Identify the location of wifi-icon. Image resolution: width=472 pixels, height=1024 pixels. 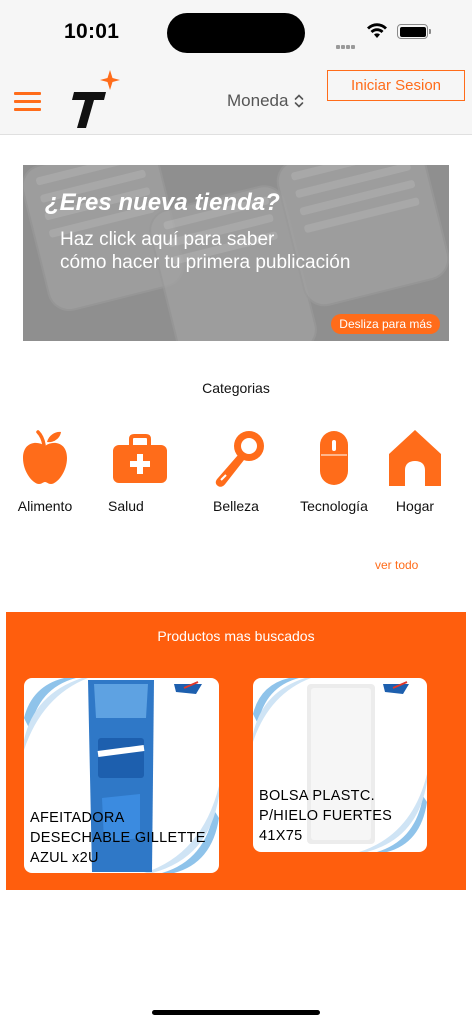
(377, 30).